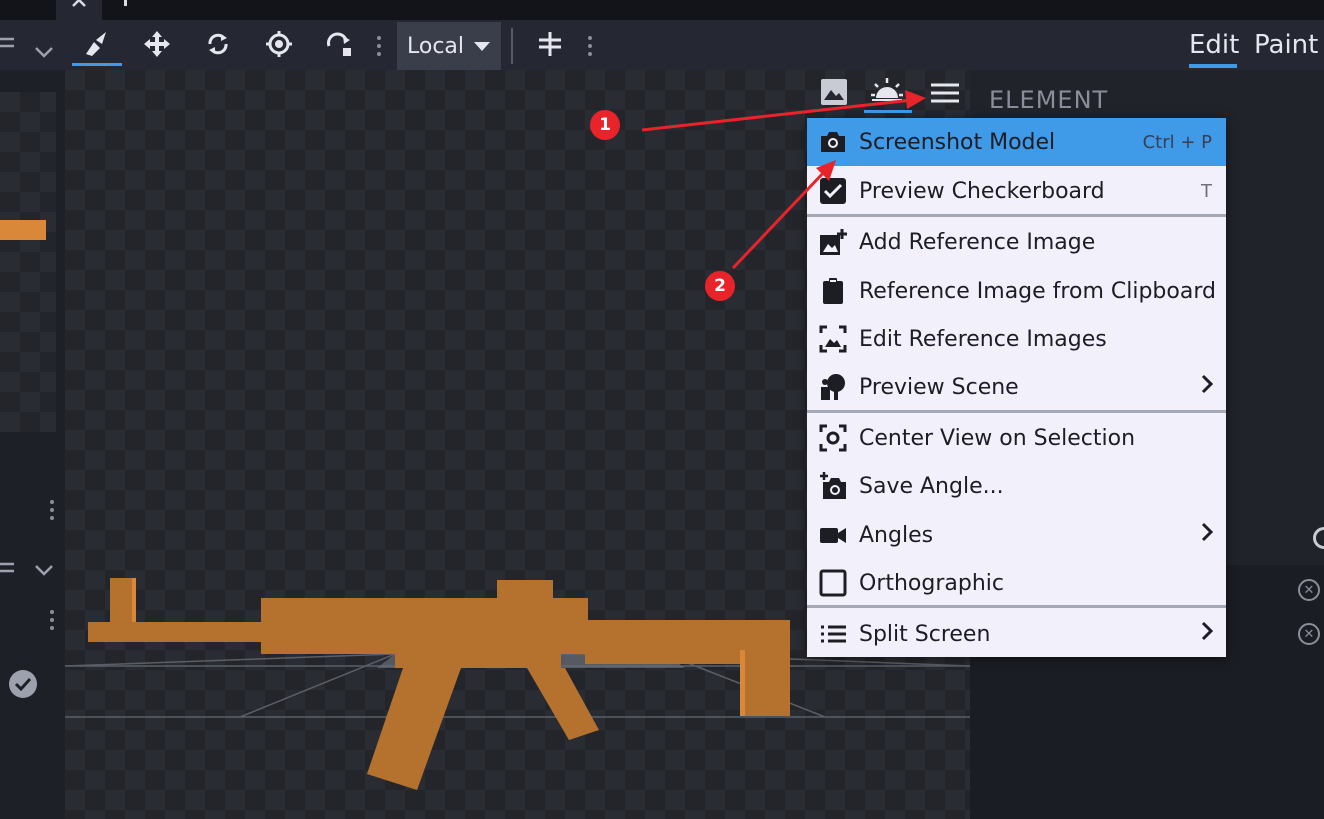 The width and height of the screenshot is (1324, 819). I want to click on texture-swatch, so click(23, 230).